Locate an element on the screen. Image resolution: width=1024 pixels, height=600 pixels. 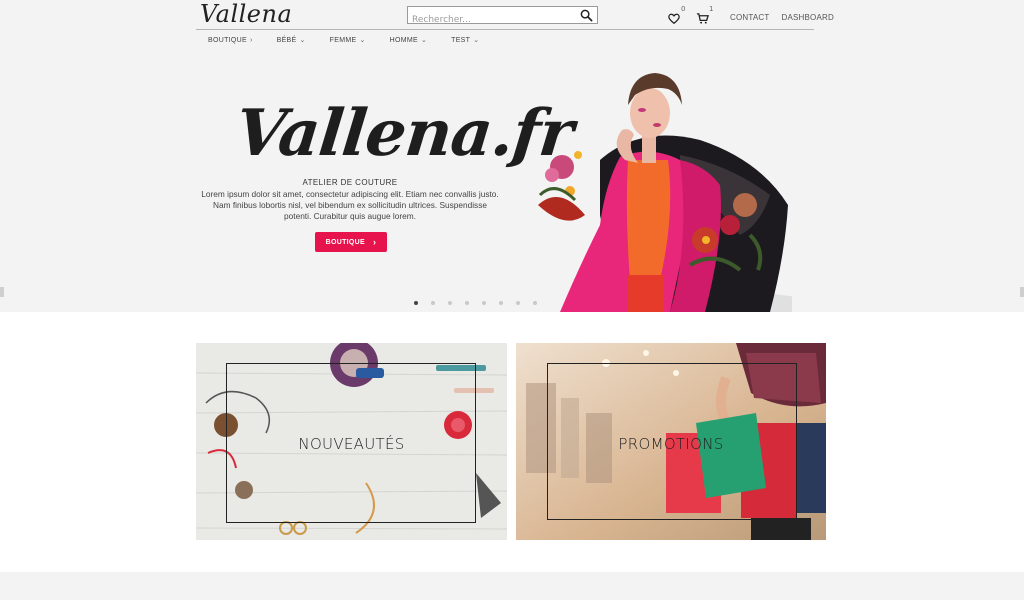
boutique-button: BOUTIQUE › is located at coordinates (351, 242).